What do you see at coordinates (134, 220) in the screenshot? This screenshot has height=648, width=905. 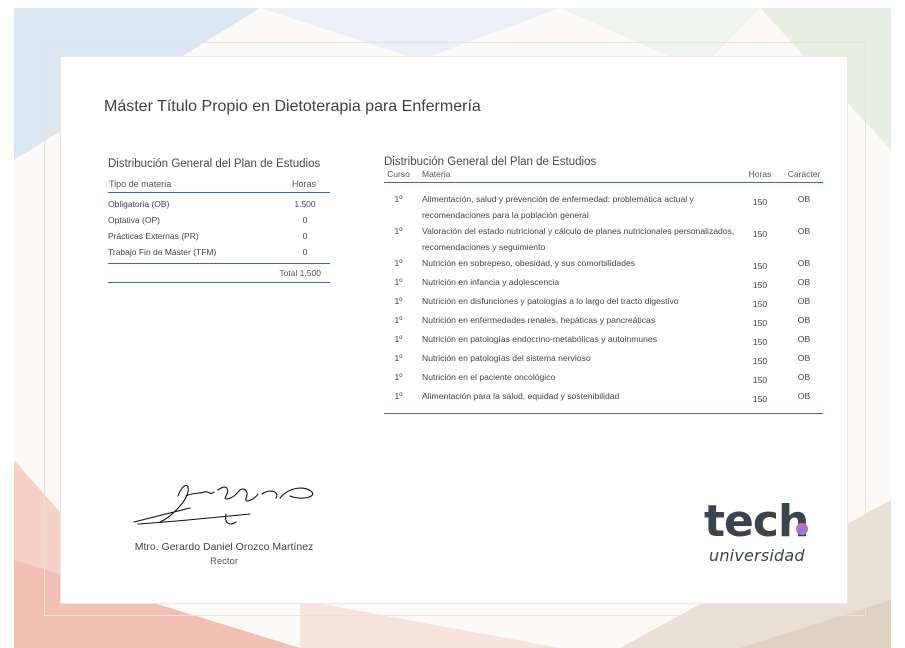 I see `summary-row-type: Optativa (OP)` at bounding box center [134, 220].